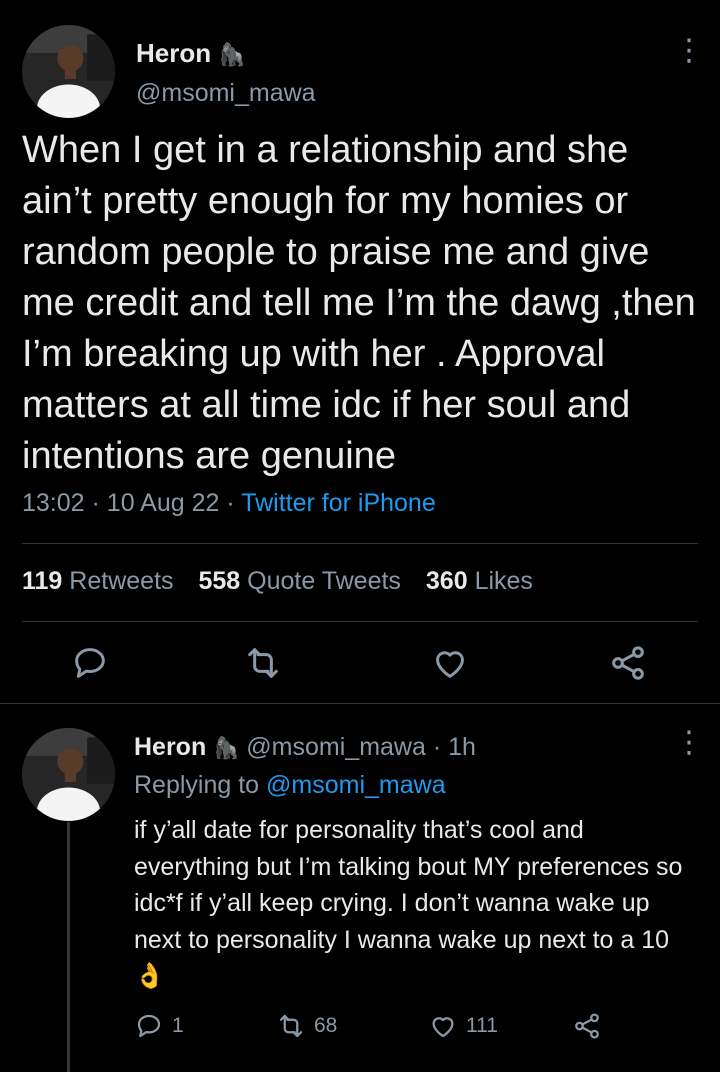 The width and height of the screenshot is (720, 1072). Describe the element at coordinates (174, 53) in the screenshot. I see `author-name-text: Heron` at that location.